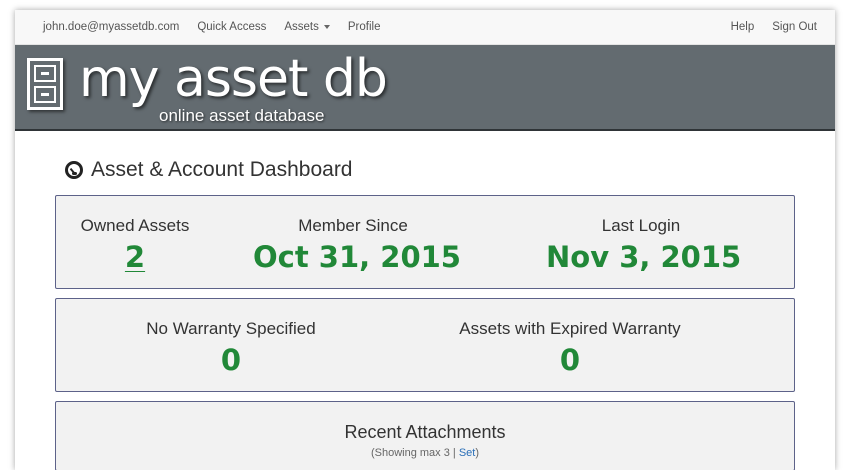  I want to click on owned-assets-stat: Owned Assets 2, so click(135, 245).